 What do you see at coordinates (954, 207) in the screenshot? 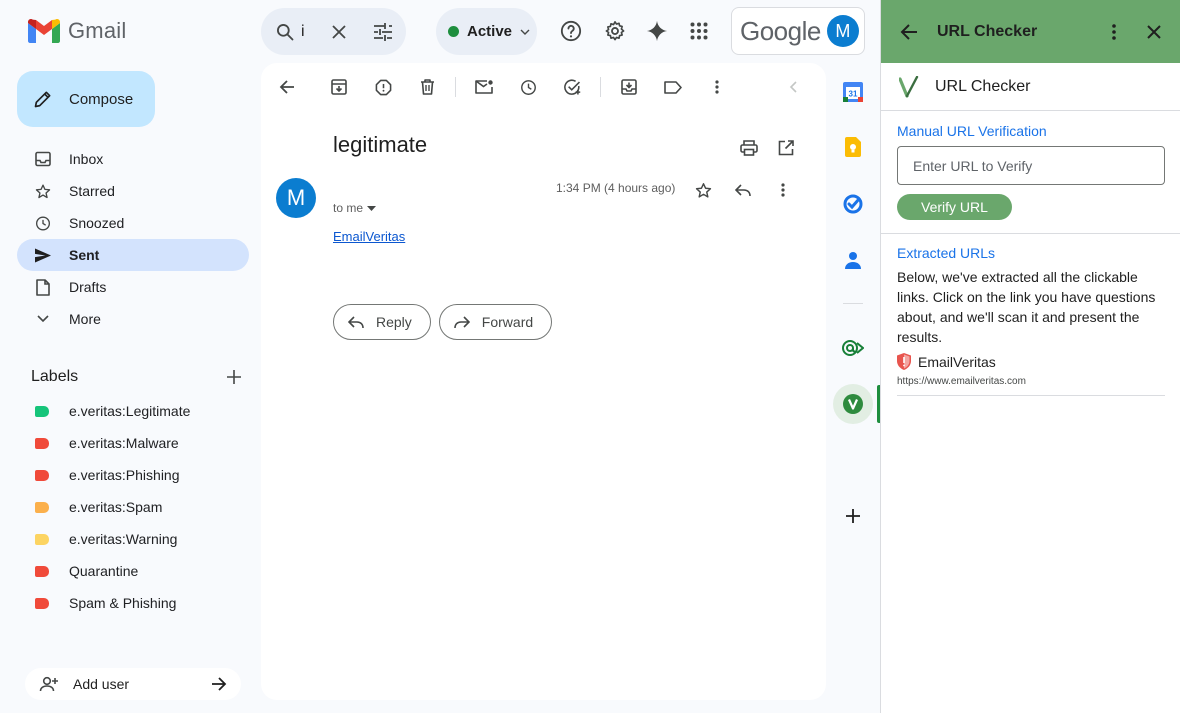
I see `verify-url-button: Verify URL` at bounding box center [954, 207].